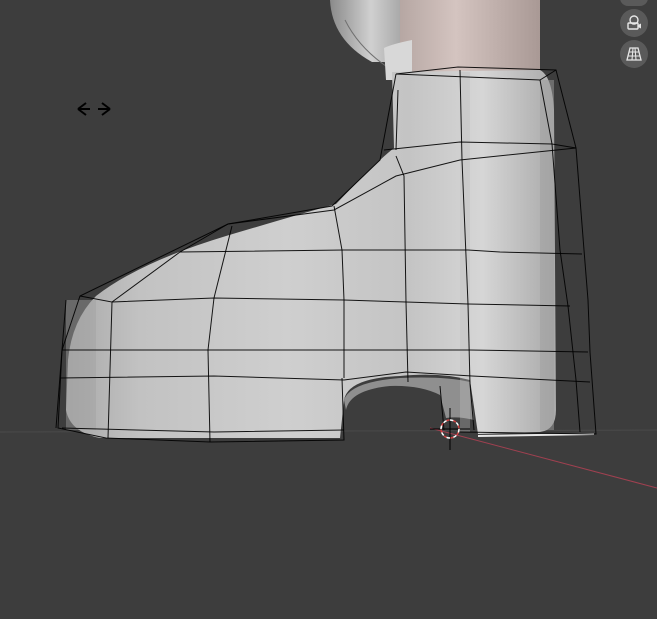  What do you see at coordinates (94, 109) in the screenshot?
I see `horizontal-resize-cursor-icon` at bounding box center [94, 109].